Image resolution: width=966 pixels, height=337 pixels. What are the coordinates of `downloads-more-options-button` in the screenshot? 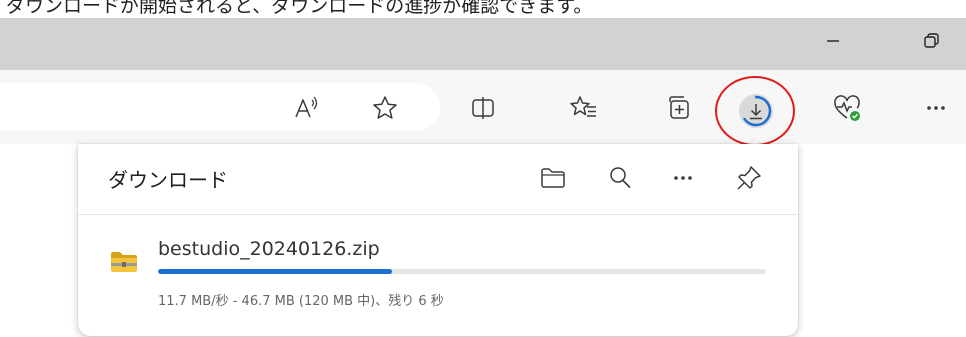 It's located at (683, 178).